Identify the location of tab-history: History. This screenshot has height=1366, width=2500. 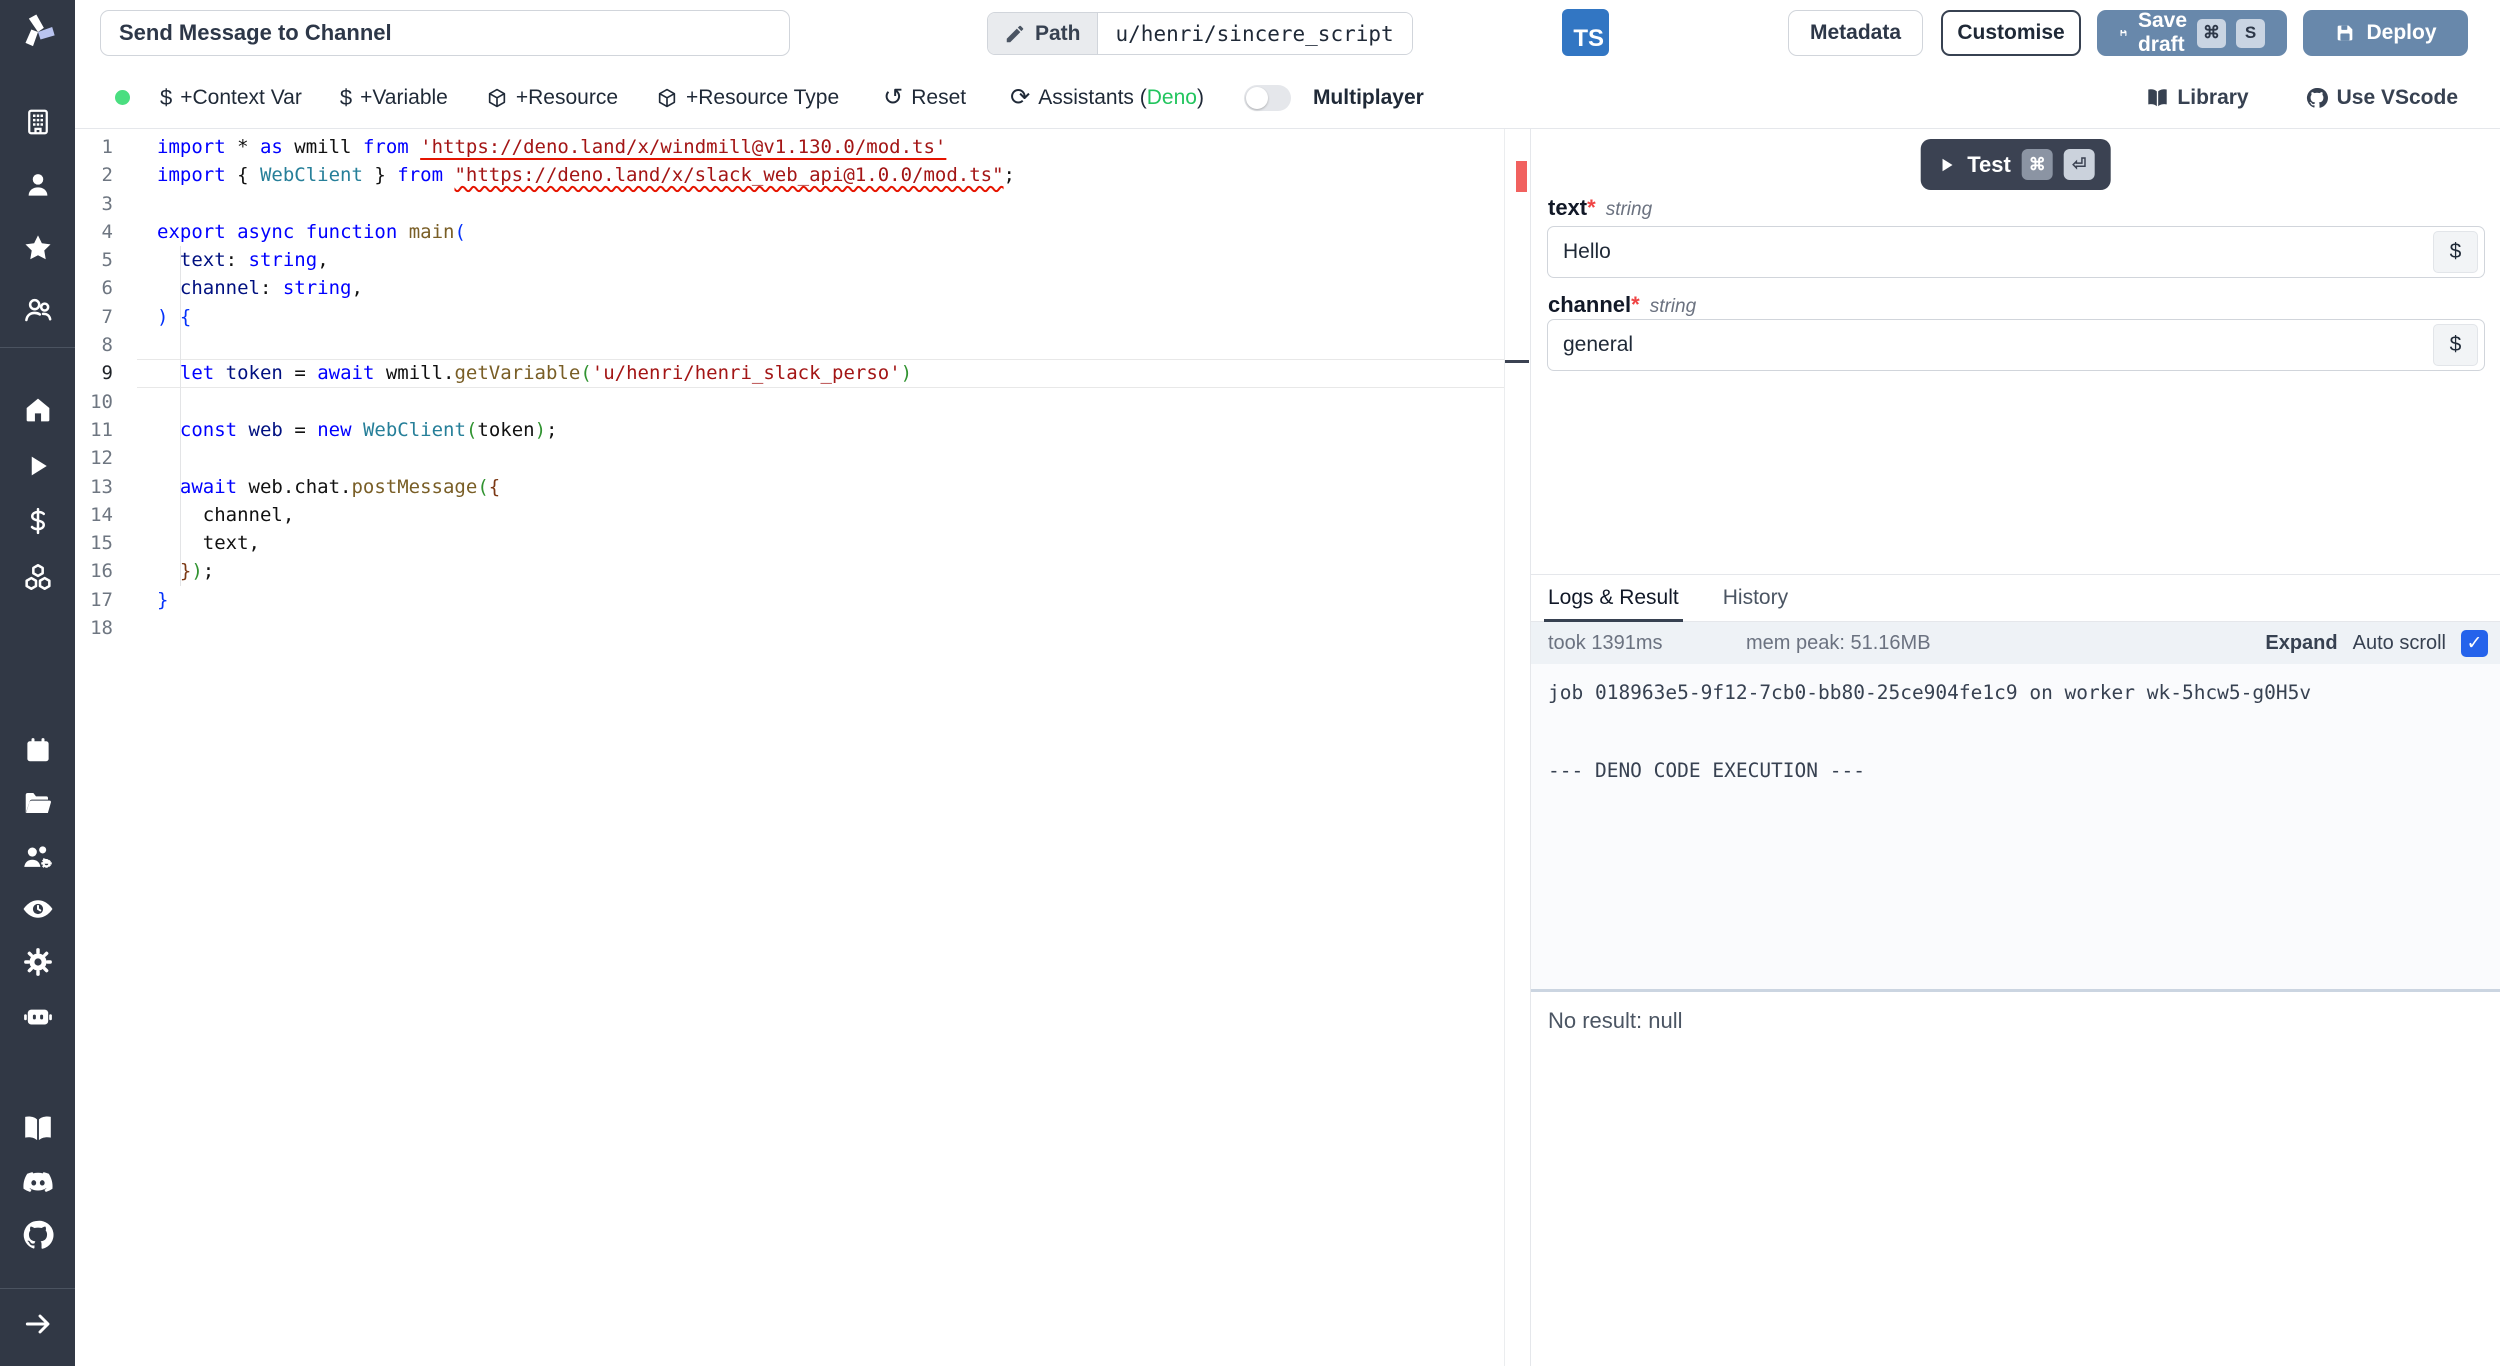
(1755, 598).